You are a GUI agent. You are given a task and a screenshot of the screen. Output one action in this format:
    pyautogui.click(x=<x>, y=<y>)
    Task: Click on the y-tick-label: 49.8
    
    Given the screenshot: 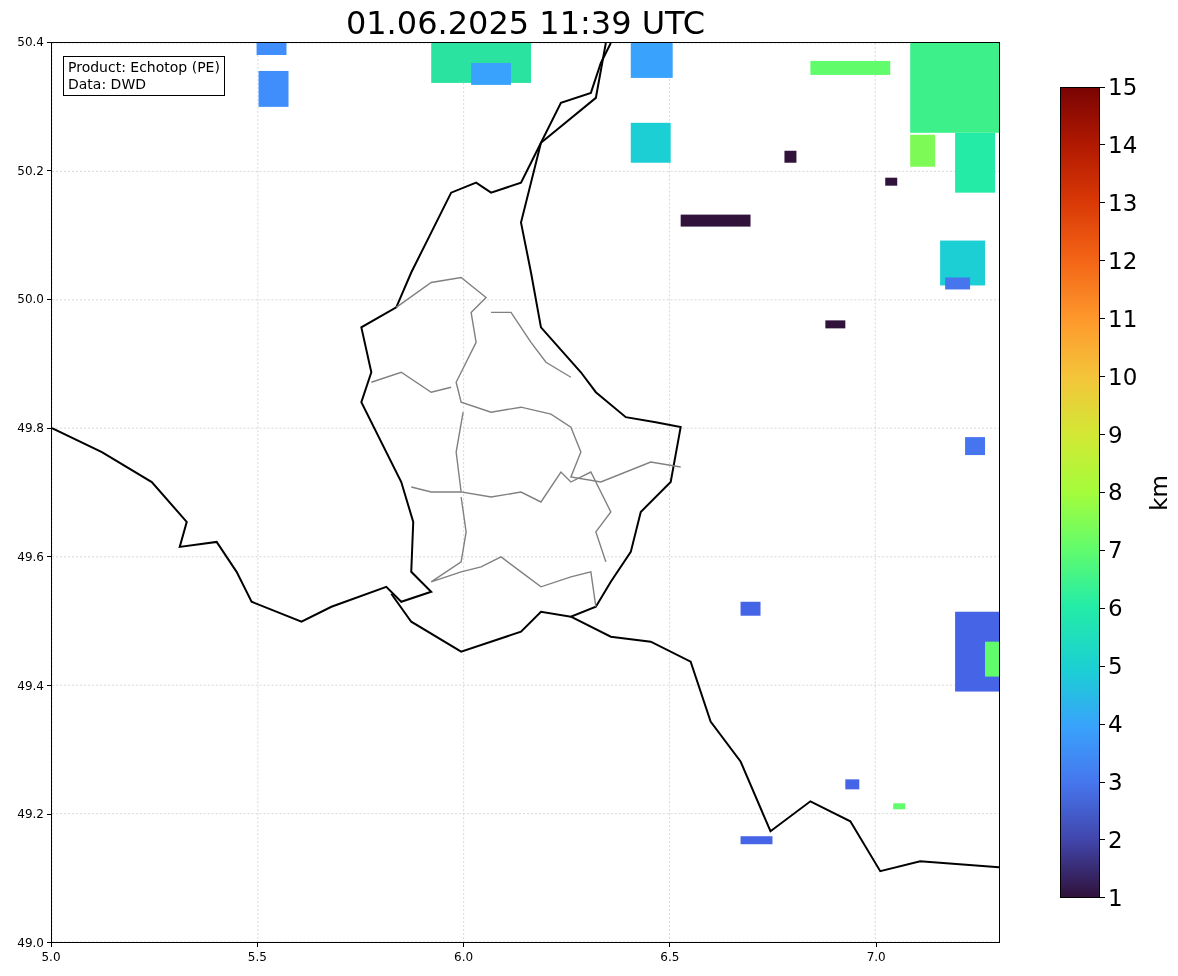 What is the action you would take?
    pyautogui.click(x=30, y=428)
    